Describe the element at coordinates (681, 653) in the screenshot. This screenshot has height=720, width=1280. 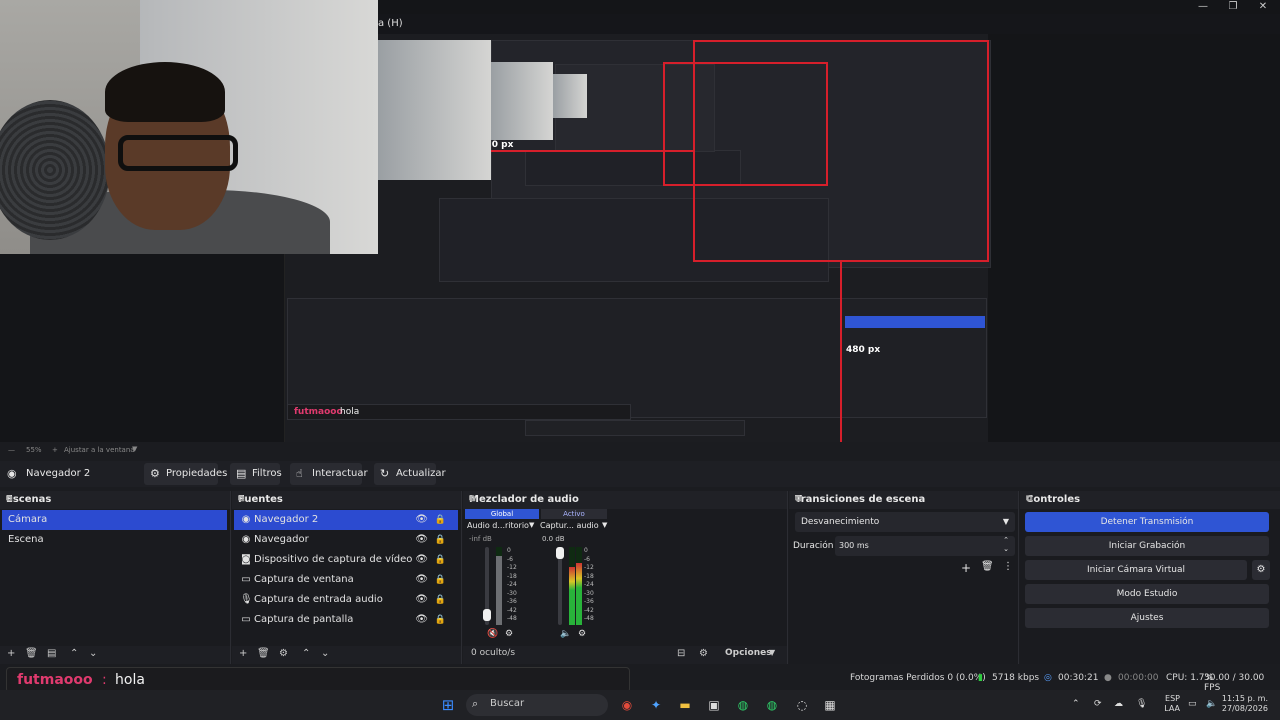
I see `layout-icon: ⊟` at that location.